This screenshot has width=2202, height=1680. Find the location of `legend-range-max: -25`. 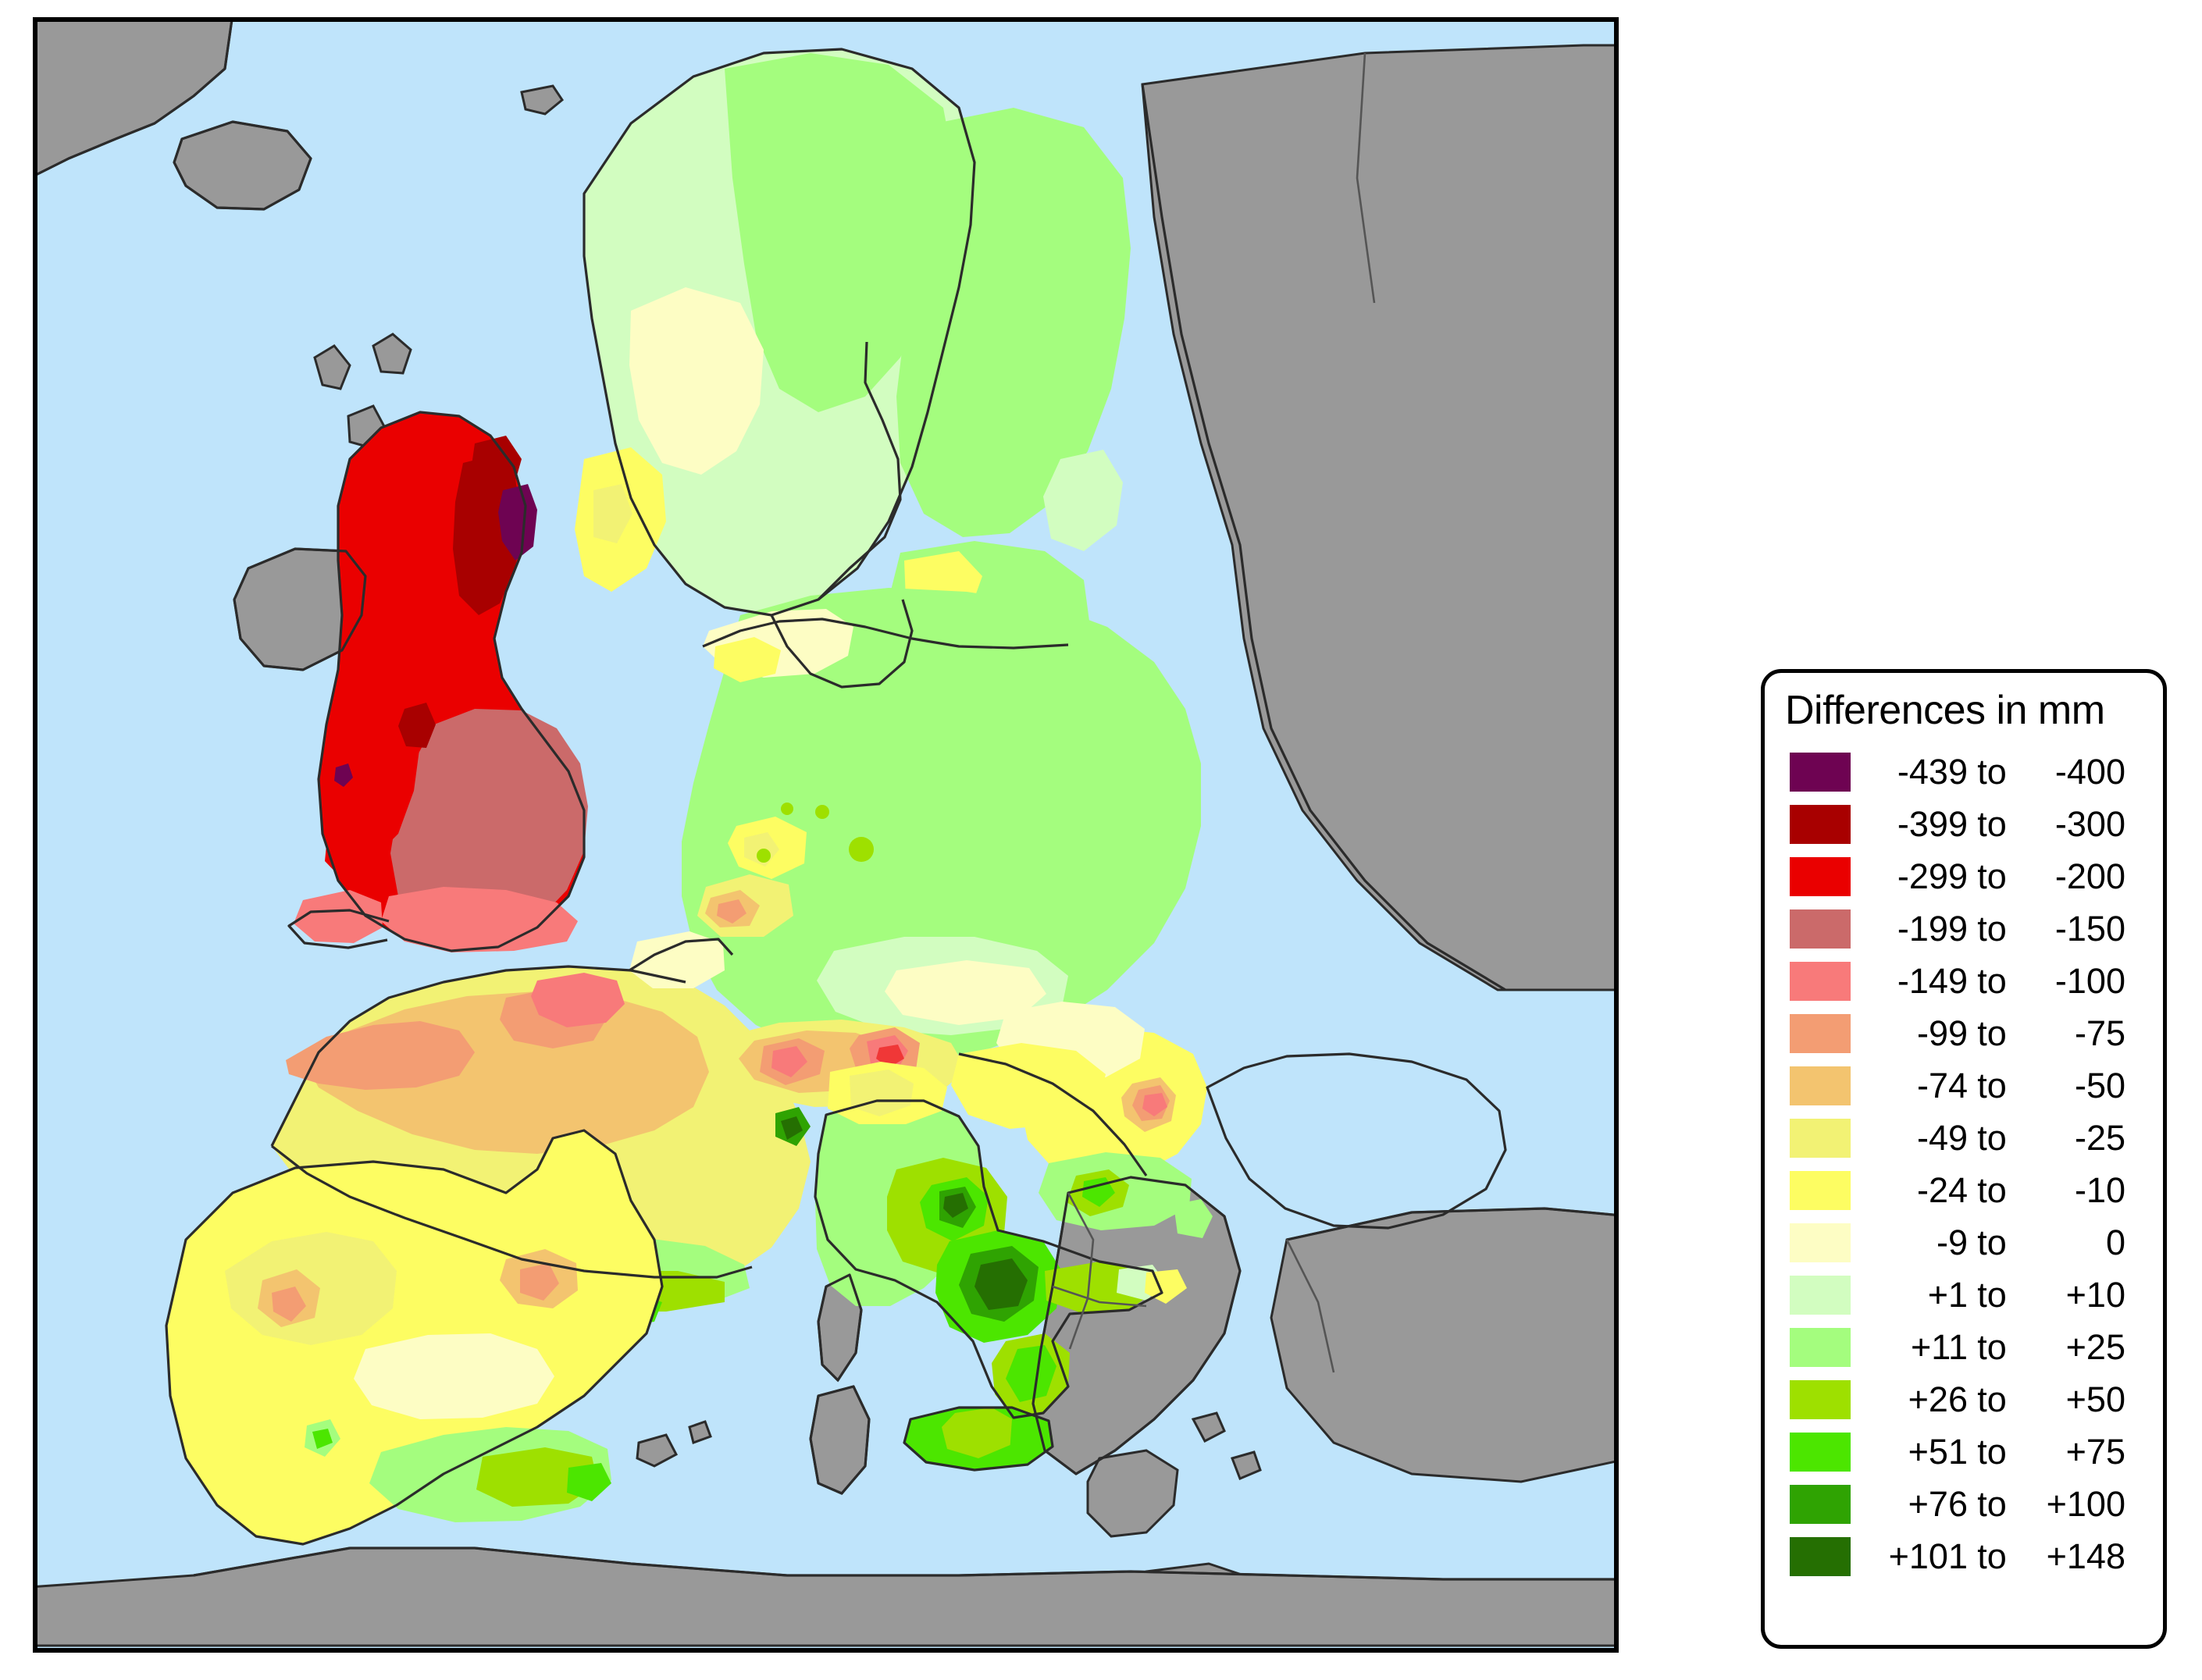

legend-range-max: -25 is located at coordinates (2099, 1138).